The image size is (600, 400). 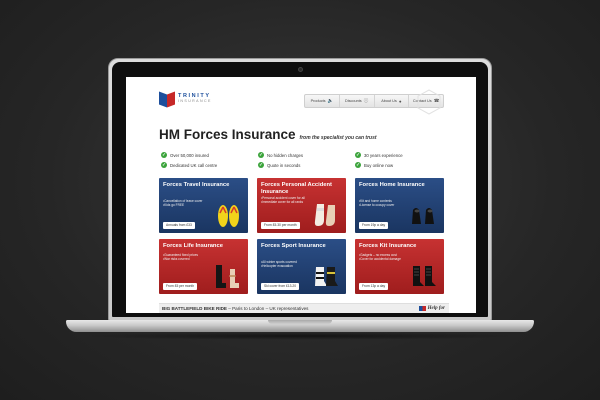 What do you see at coordinates (338, 138) in the screenshot?
I see `tagline: from the specialist you can trust` at bounding box center [338, 138].